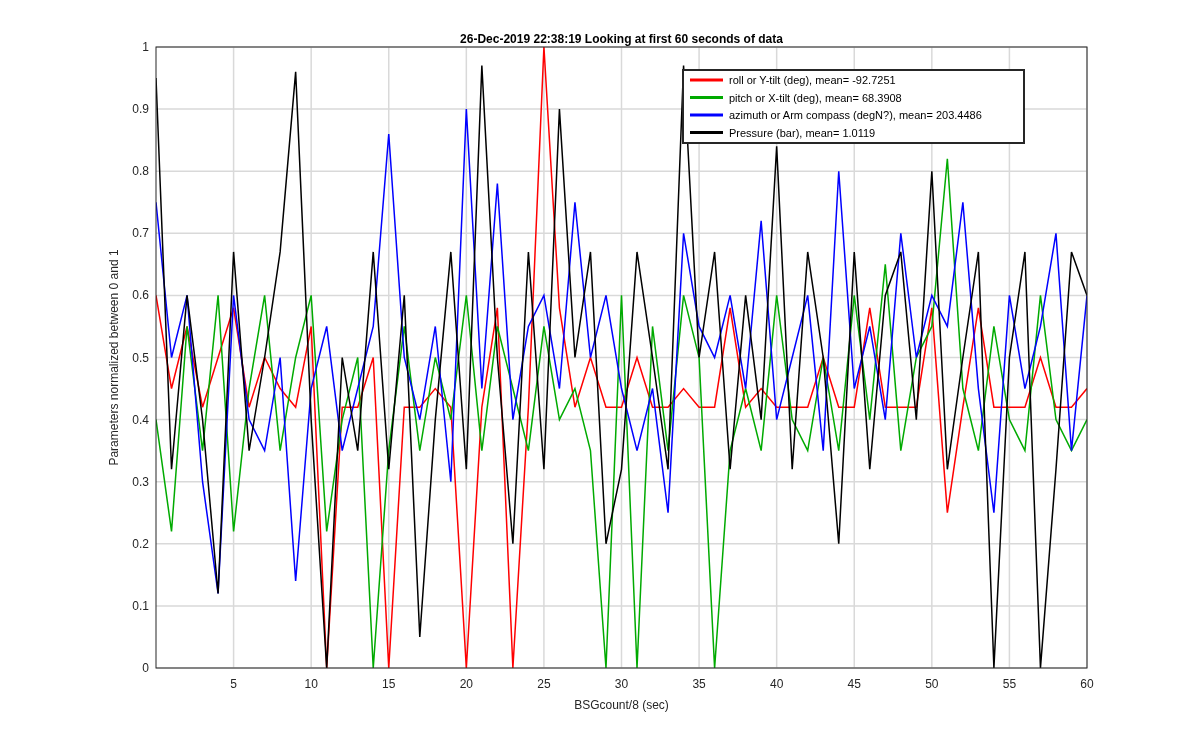  What do you see at coordinates (233, 684) in the screenshot?
I see `tick-label: 5` at bounding box center [233, 684].